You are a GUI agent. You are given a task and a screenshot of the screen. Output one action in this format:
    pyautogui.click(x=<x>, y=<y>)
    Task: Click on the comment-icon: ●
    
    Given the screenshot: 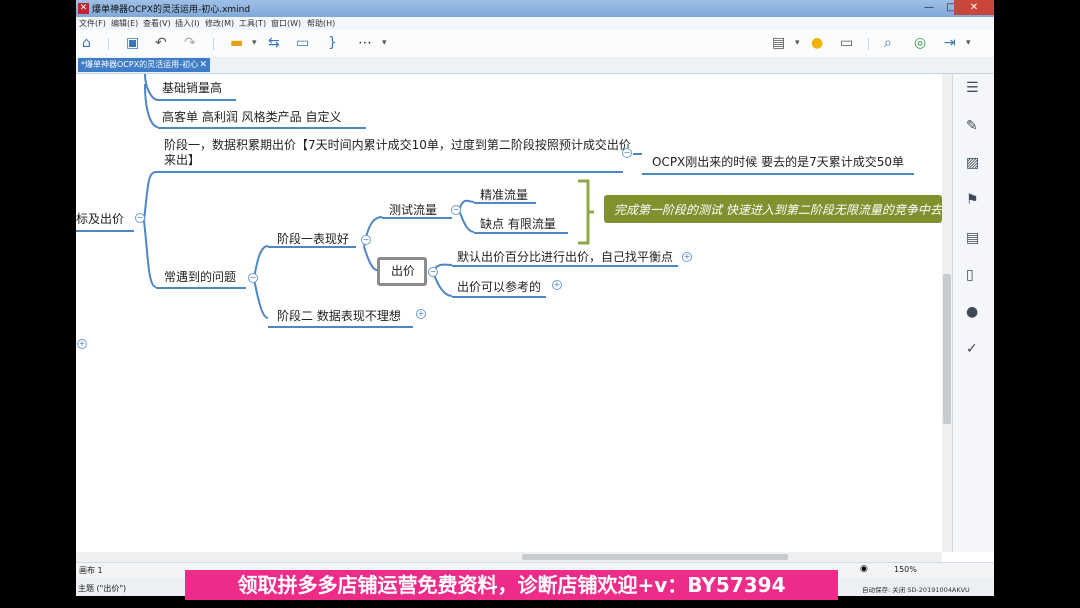 What is the action you would take?
    pyautogui.click(x=972, y=312)
    